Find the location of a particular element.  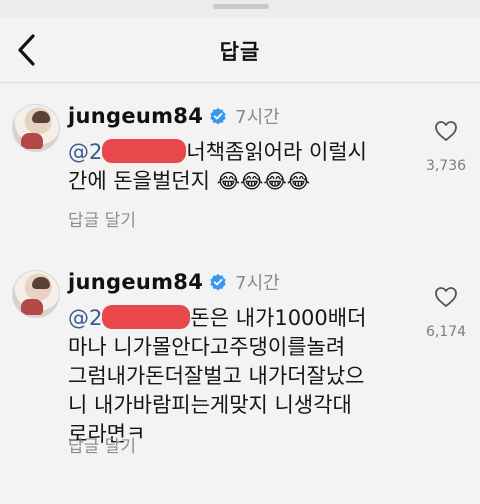

drag-handle is located at coordinates (241, 6).